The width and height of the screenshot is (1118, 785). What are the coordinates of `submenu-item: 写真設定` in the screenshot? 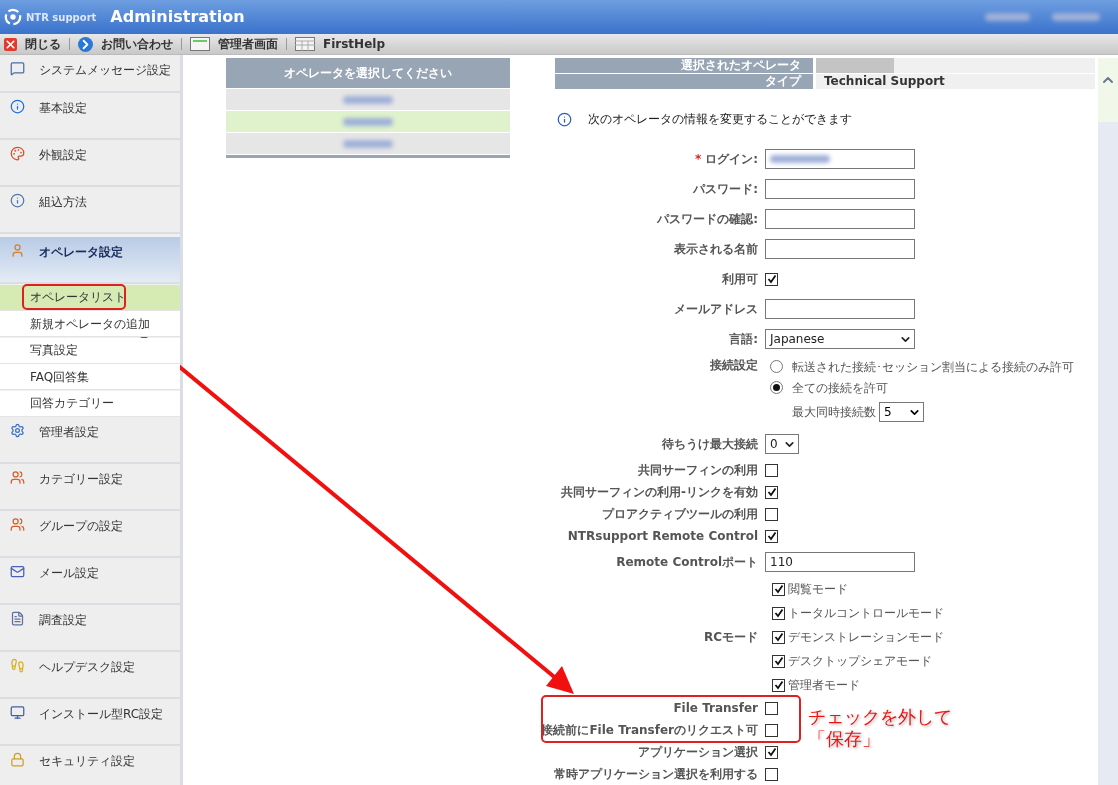 It's located at (90, 350).